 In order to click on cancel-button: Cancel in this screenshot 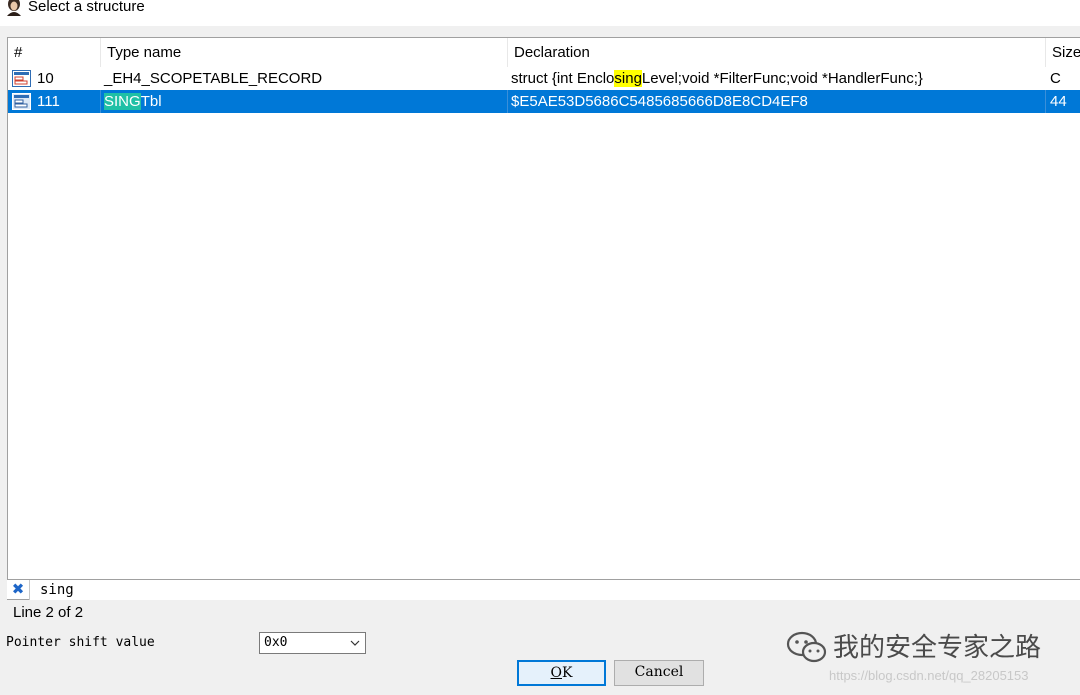, I will do `click(659, 673)`.